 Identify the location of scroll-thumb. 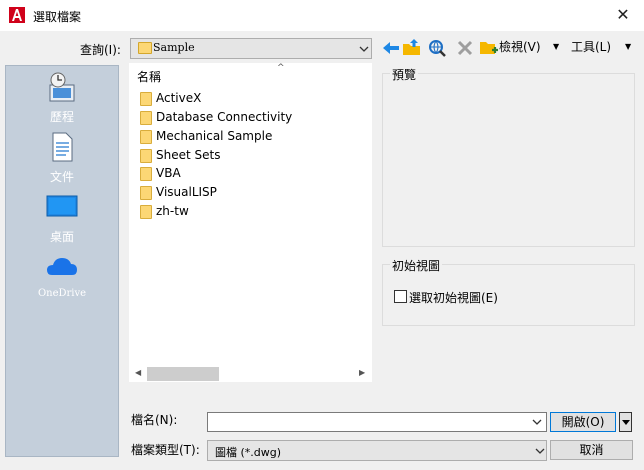
(183, 374).